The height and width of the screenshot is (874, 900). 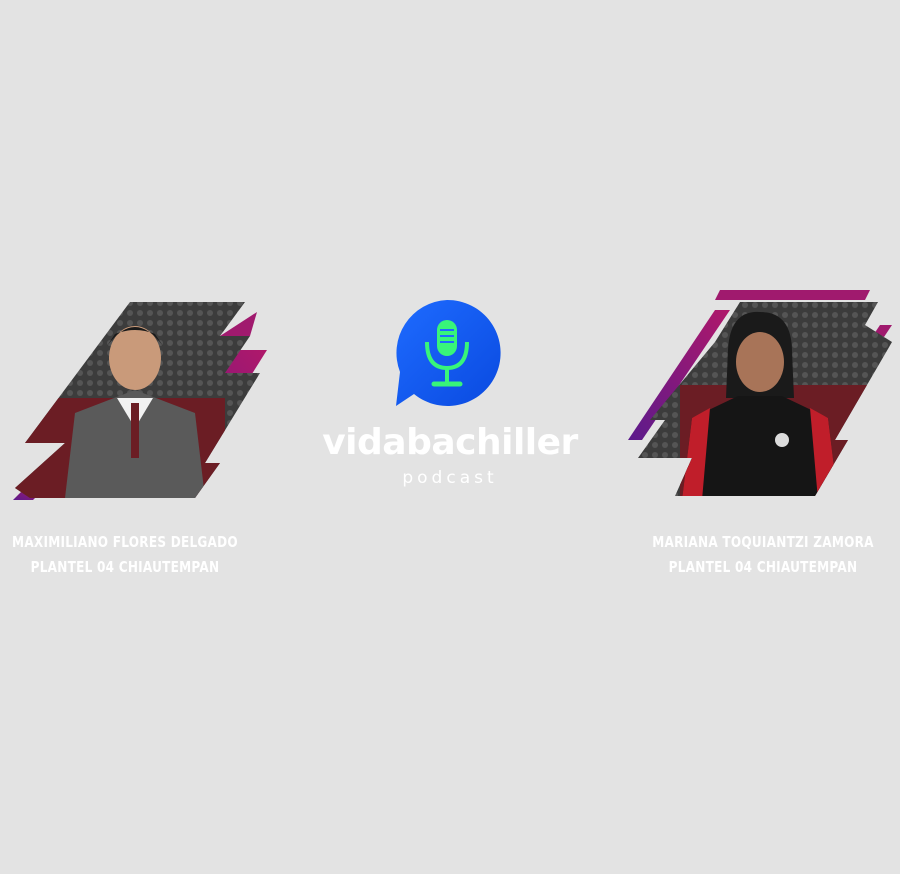 I want to click on podcast-subtitle: podcast, so click(x=450, y=478).